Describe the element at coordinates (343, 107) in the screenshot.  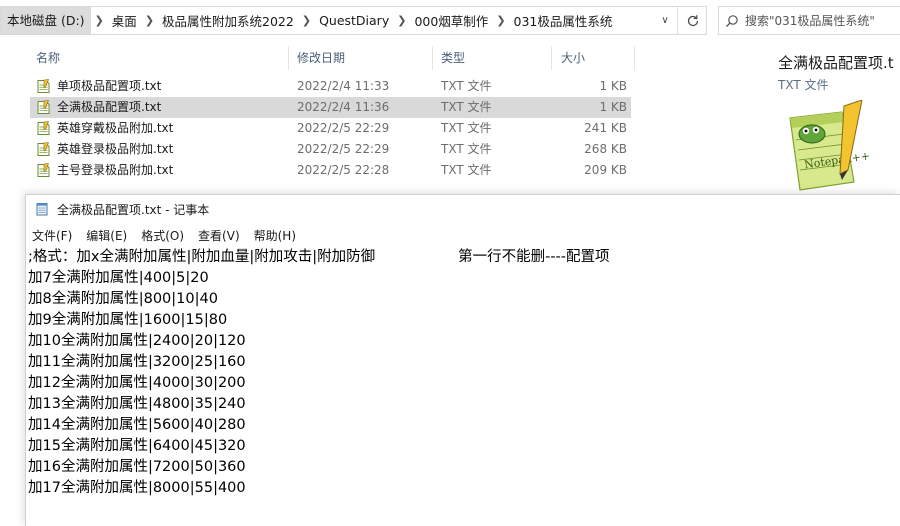
I see `file-date: 2022/2/4 11:36` at that location.